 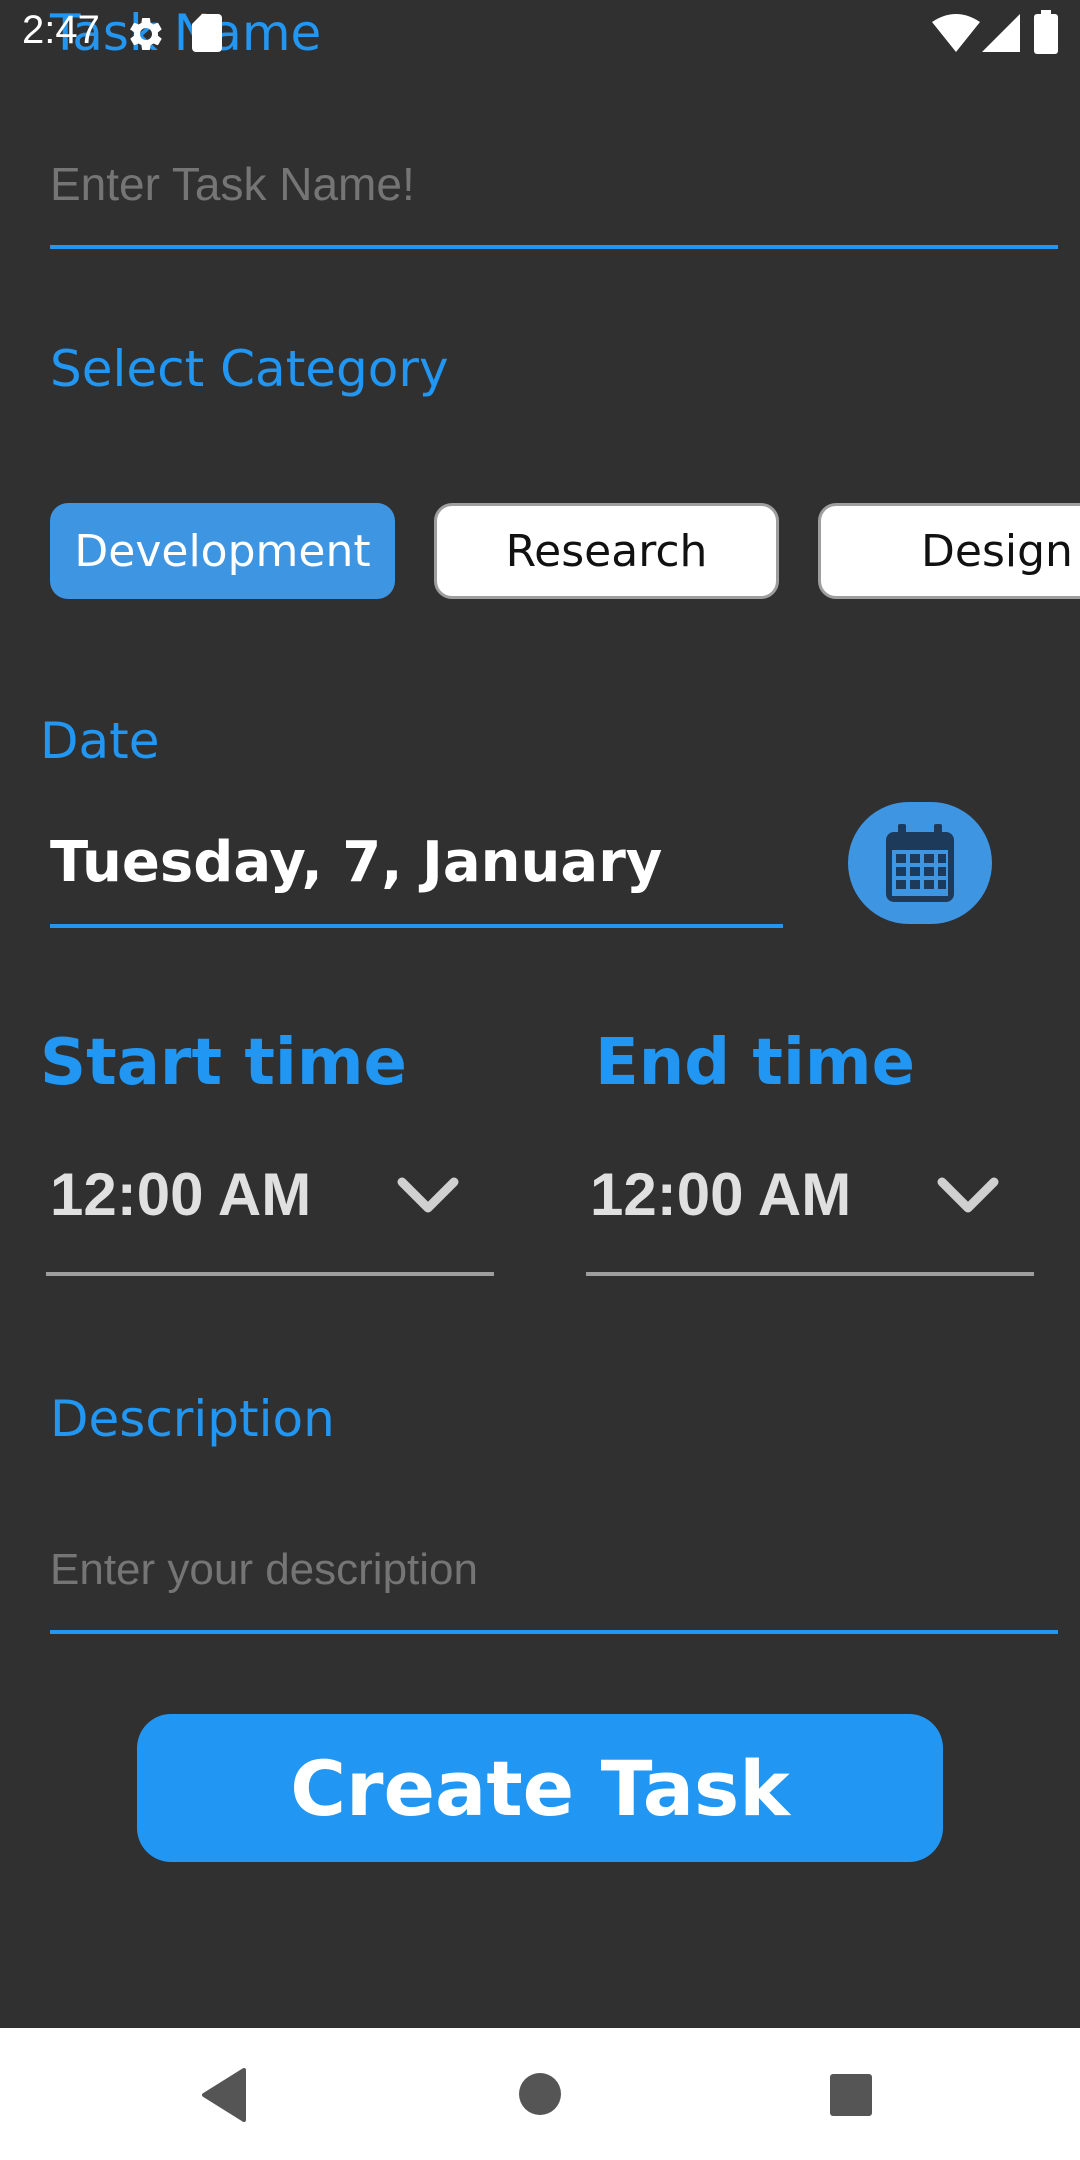 What do you see at coordinates (606, 551) in the screenshot?
I see `category-chip-research: Research` at bounding box center [606, 551].